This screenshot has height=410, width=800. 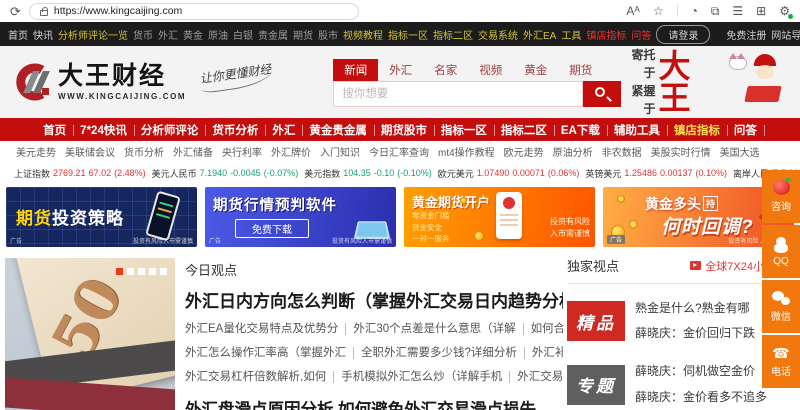 What do you see at coordinates (328, 34) in the screenshot?
I see `top-nav-item: 股市` at bounding box center [328, 34].